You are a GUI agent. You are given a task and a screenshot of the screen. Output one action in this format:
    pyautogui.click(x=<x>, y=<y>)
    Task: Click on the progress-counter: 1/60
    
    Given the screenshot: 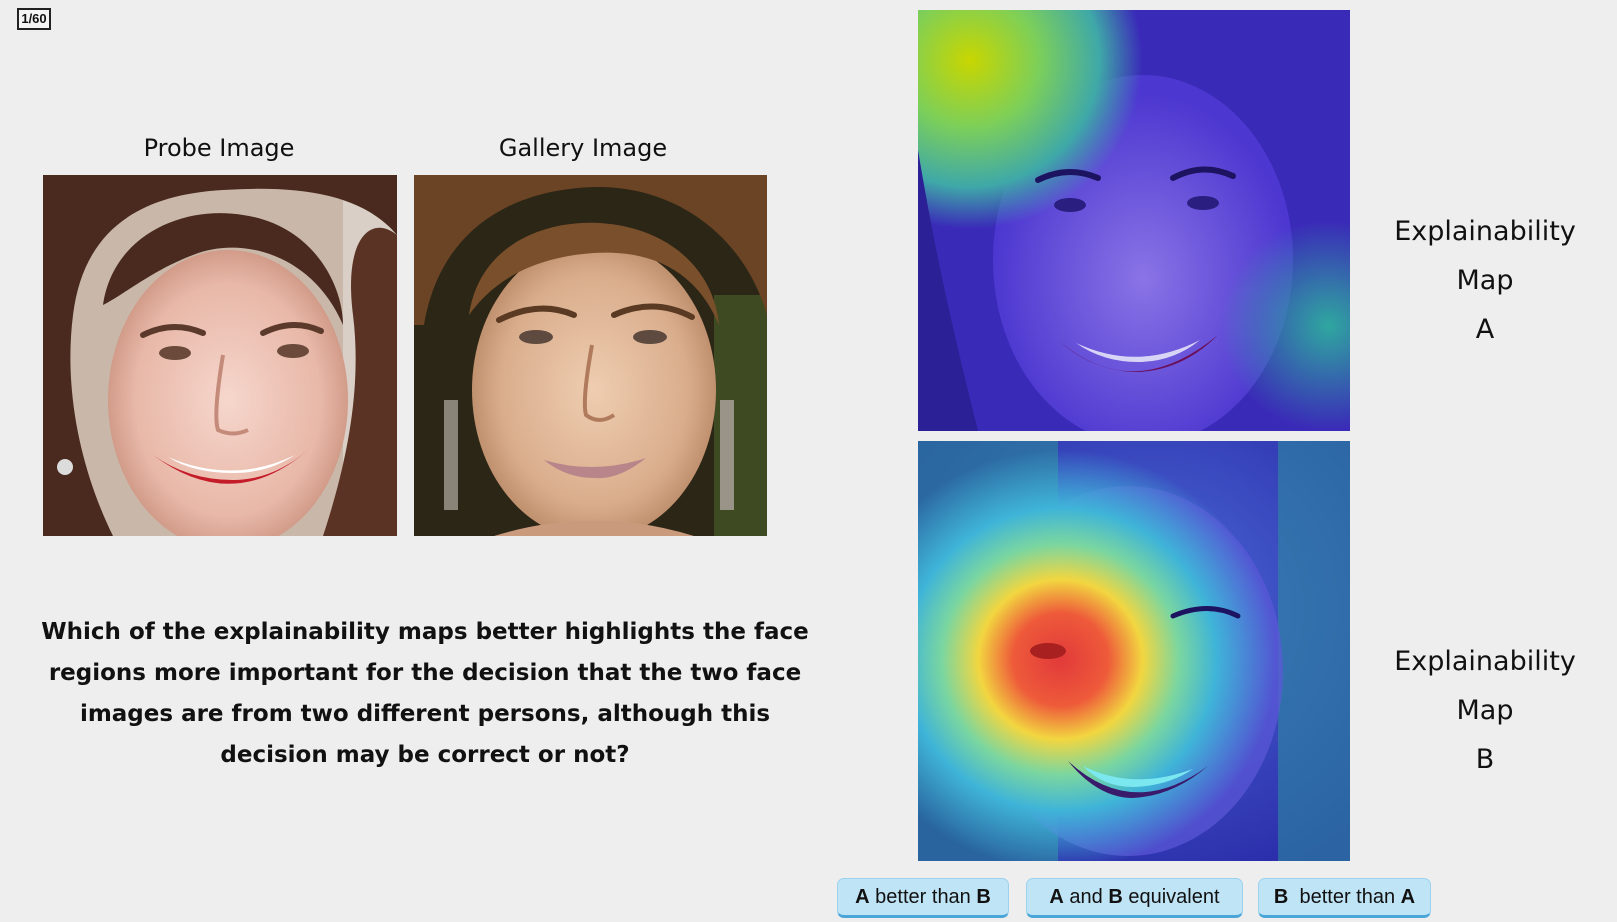 What is the action you would take?
    pyautogui.click(x=34, y=19)
    